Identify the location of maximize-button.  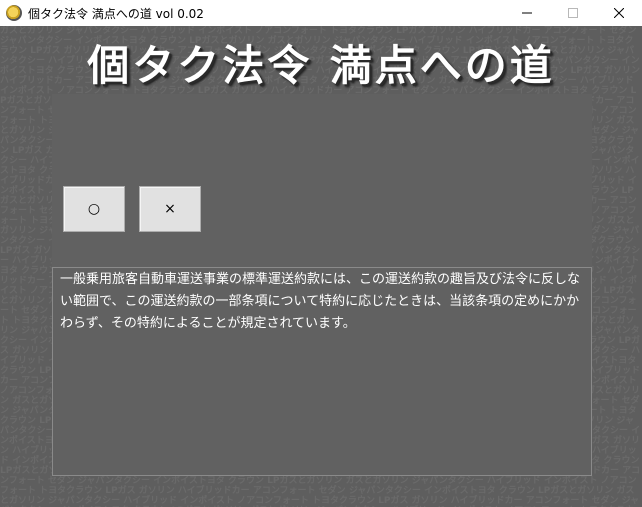
(573, 13).